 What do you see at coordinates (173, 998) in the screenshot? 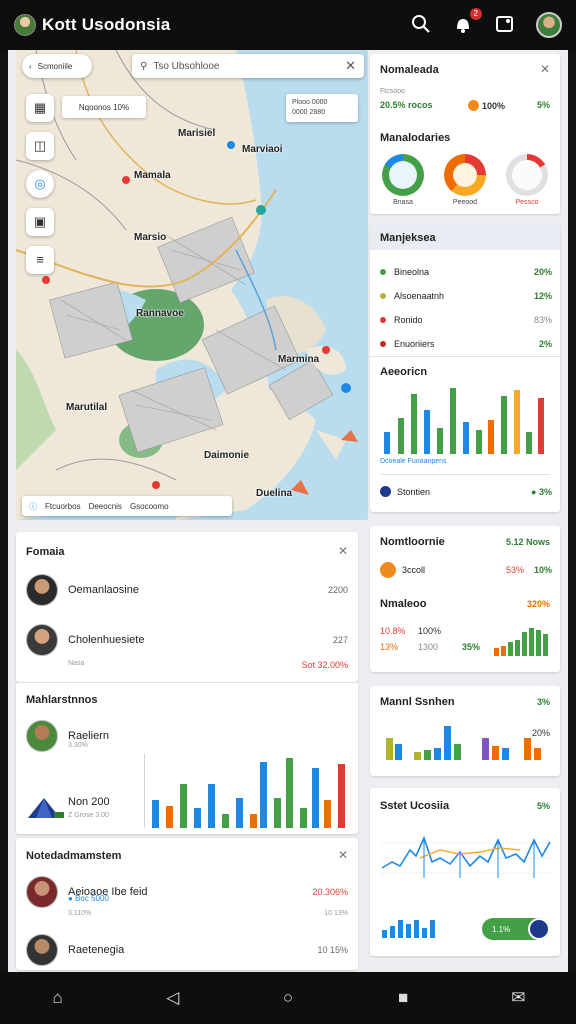
I see `back-icon: ◁` at bounding box center [173, 998].